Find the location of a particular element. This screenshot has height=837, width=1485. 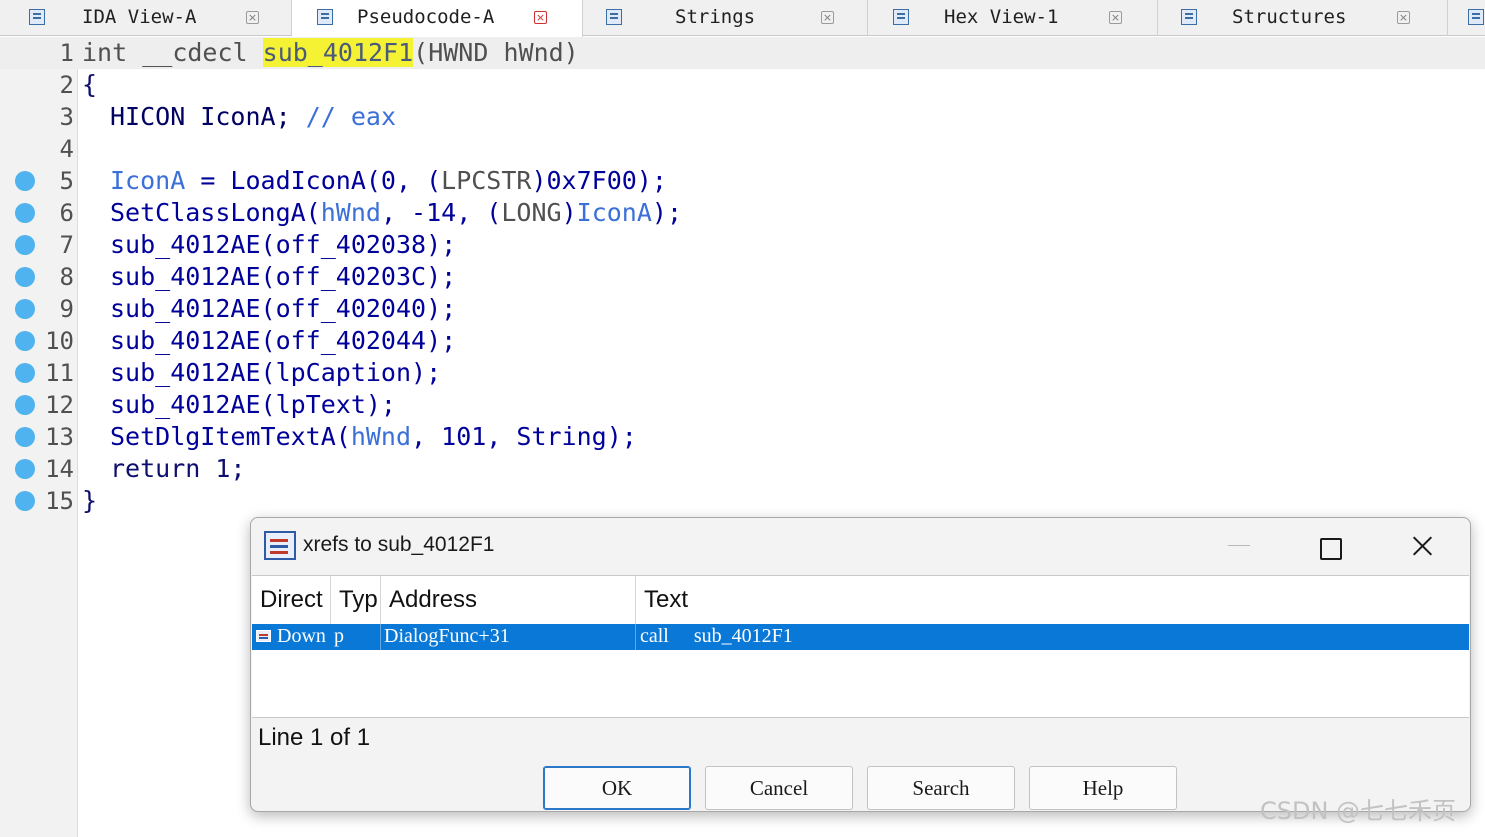

hex-view-icon is located at coordinates (901, 17).